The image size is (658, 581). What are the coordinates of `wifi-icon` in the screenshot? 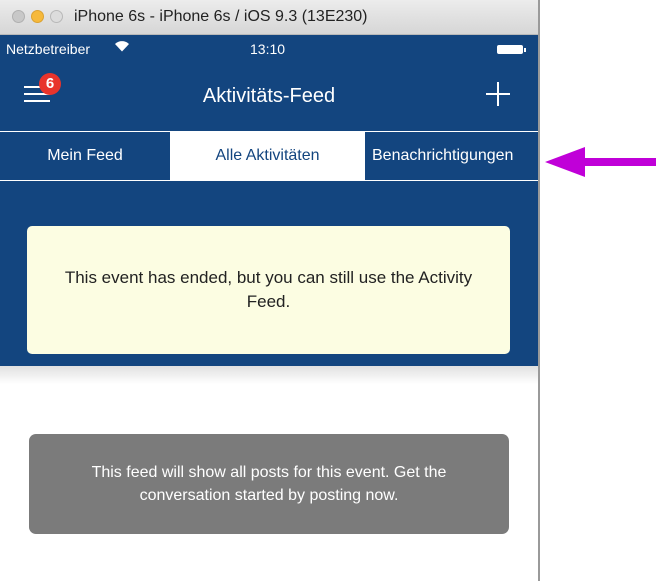 It's located at (122, 46).